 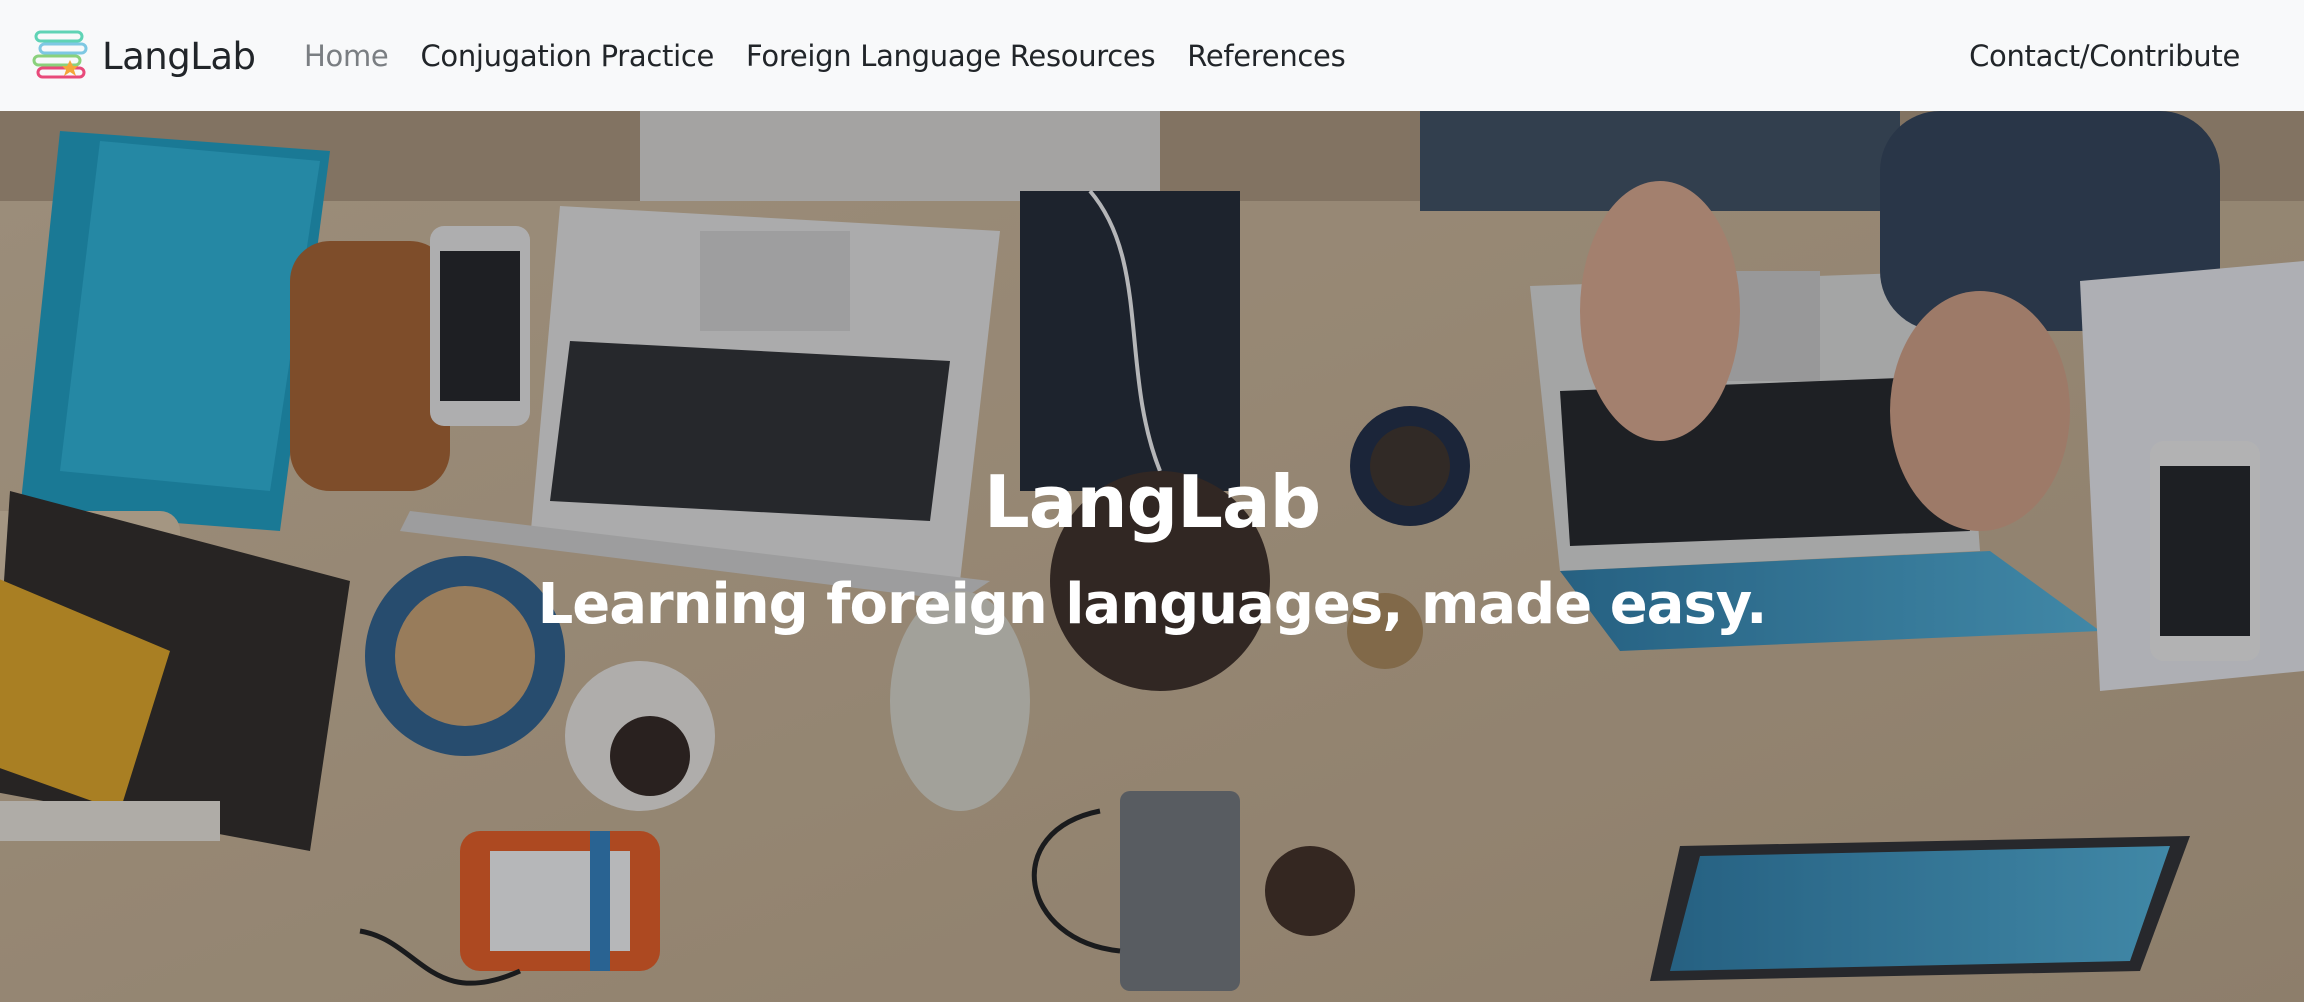 I want to click on nav-item-contact-contribute: Contact/Contribute, so click(x=2104, y=56).